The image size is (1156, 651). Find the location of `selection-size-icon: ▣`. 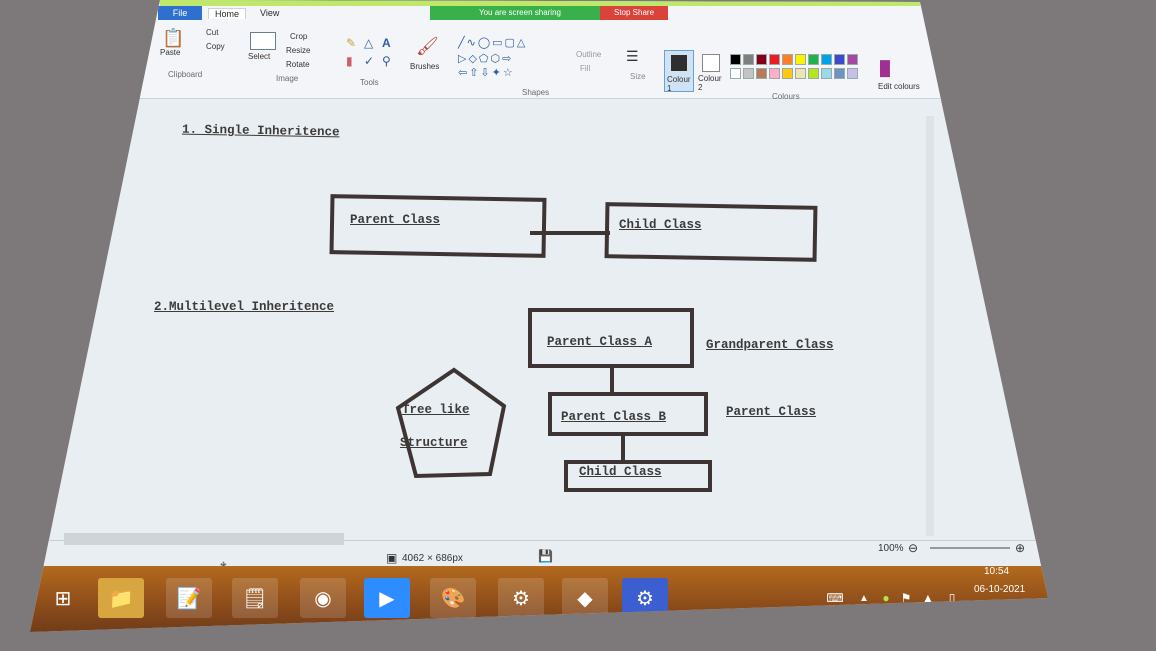

selection-size-icon: ▣ is located at coordinates (392, 558).